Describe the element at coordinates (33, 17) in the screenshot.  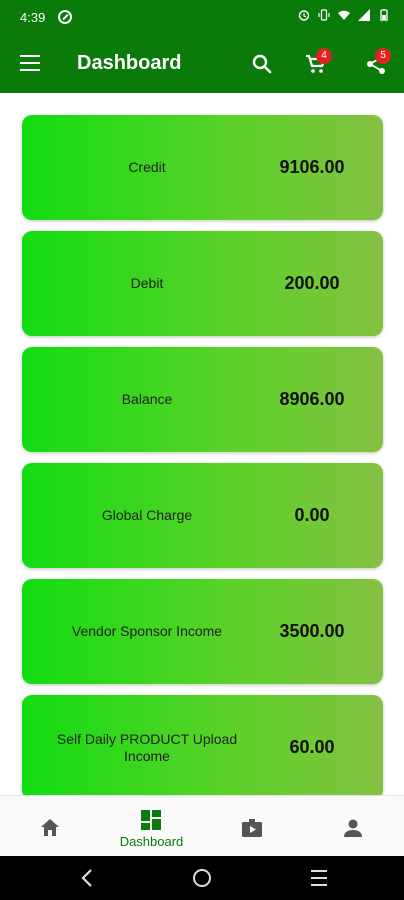
I see `status-time: 4:39` at that location.